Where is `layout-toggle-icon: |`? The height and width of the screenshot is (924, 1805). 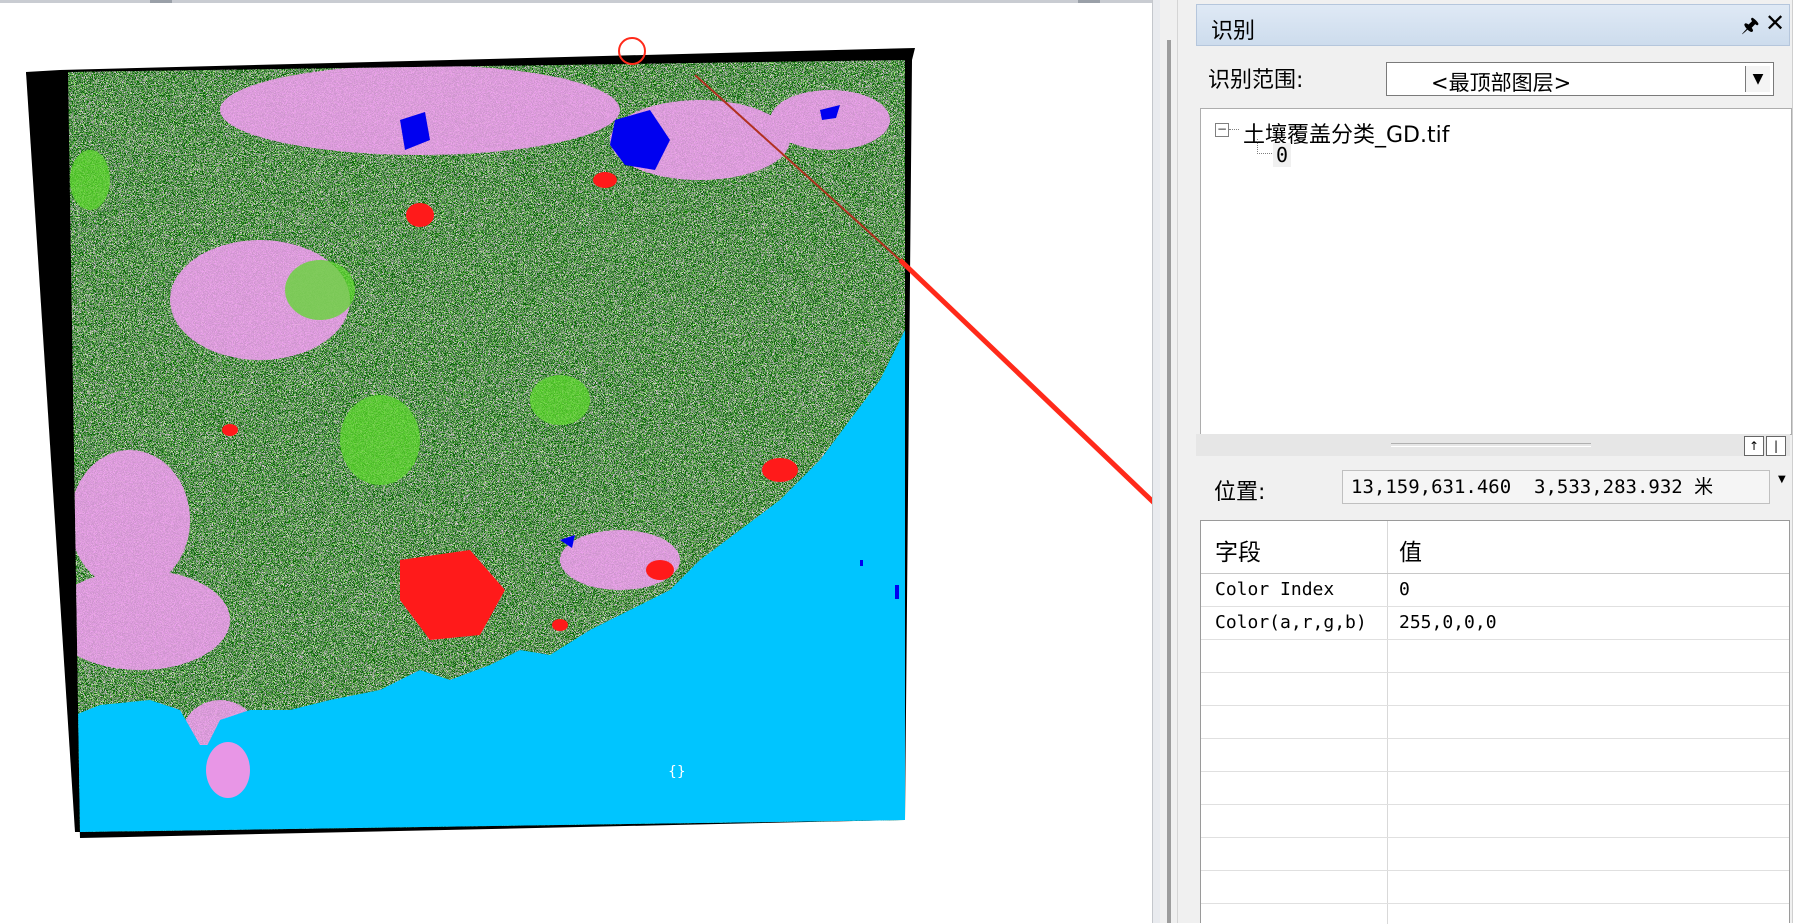 layout-toggle-icon: | is located at coordinates (1776, 446).